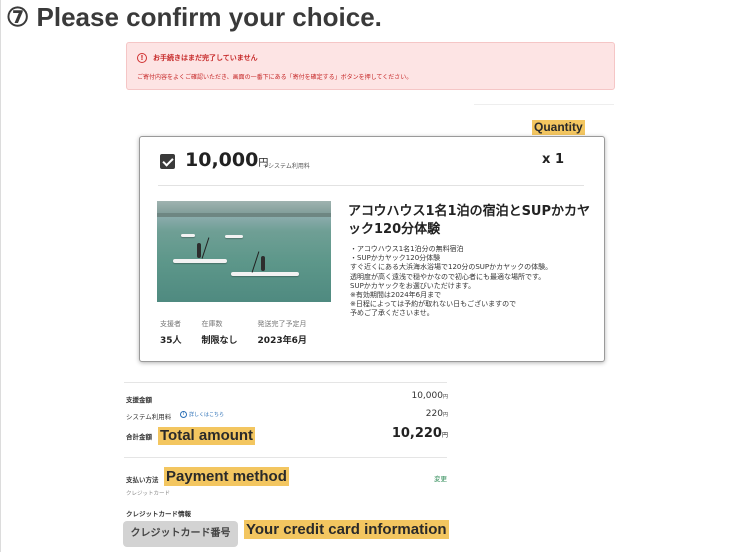 Image resolution: width=736 pixels, height=552 pixels. Describe the element at coordinates (413, 285) in the screenshot. I see `description-line: SUPかカヤックをお選びいただけます。` at that location.